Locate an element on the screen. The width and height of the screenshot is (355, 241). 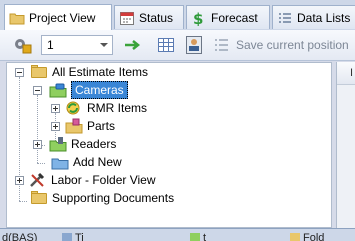
tree-node-readers: Readers is located at coordinates (74, 144).